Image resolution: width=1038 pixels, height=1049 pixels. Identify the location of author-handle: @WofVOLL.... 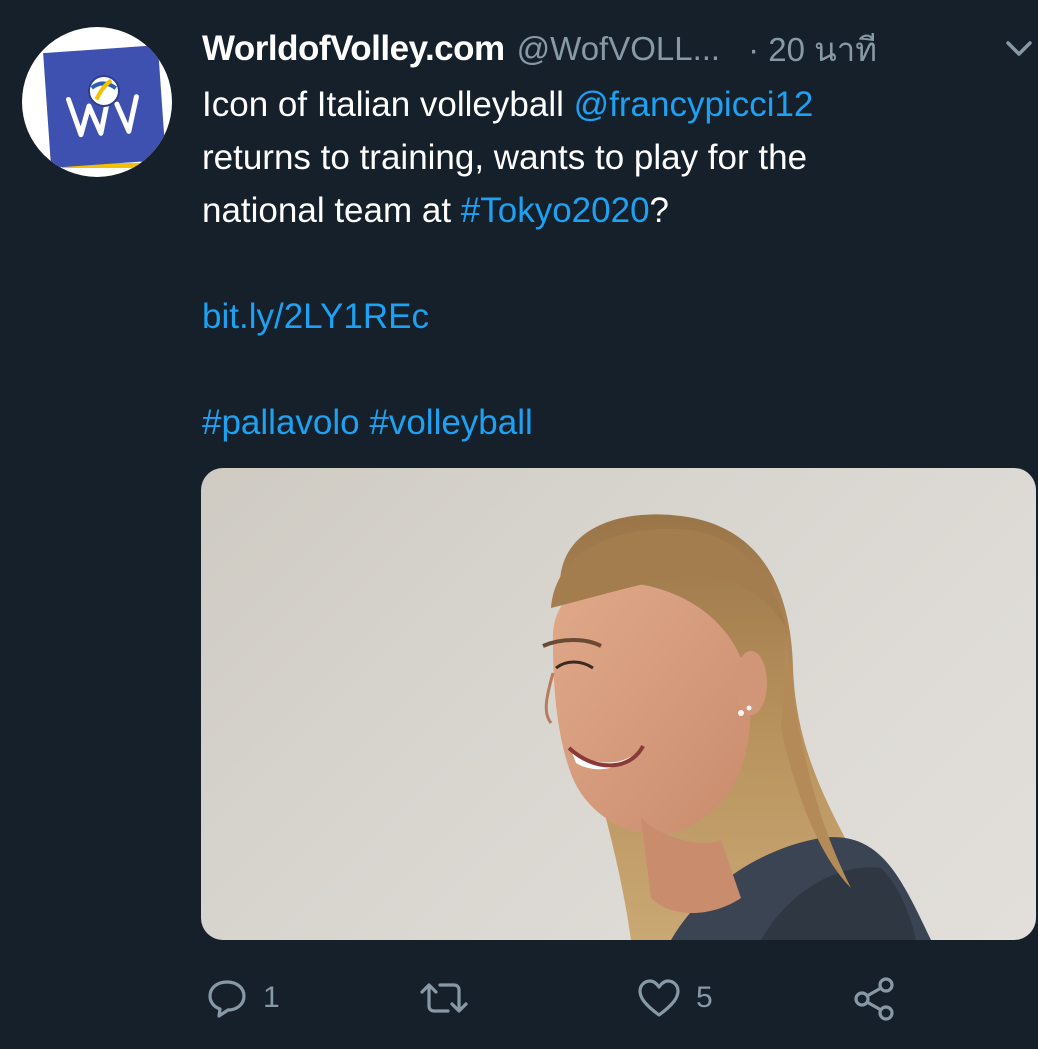
(618, 49).